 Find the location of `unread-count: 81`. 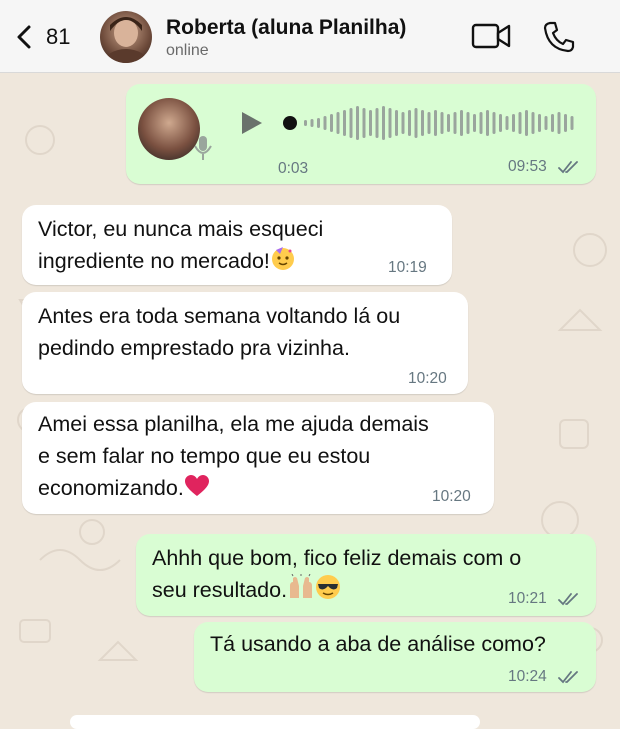

unread-count: 81 is located at coordinates (58, 36).